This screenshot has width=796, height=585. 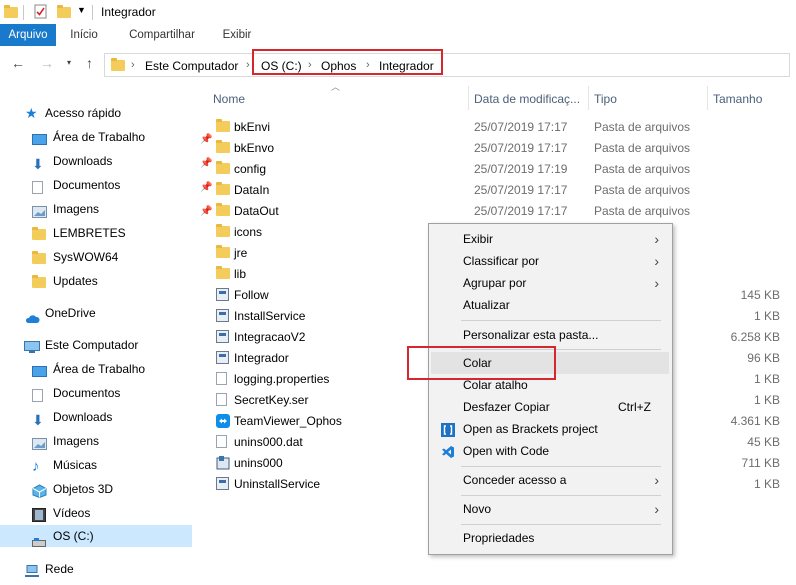 I want to click on column-header-type: Tipo, so click(x=605, y=99).